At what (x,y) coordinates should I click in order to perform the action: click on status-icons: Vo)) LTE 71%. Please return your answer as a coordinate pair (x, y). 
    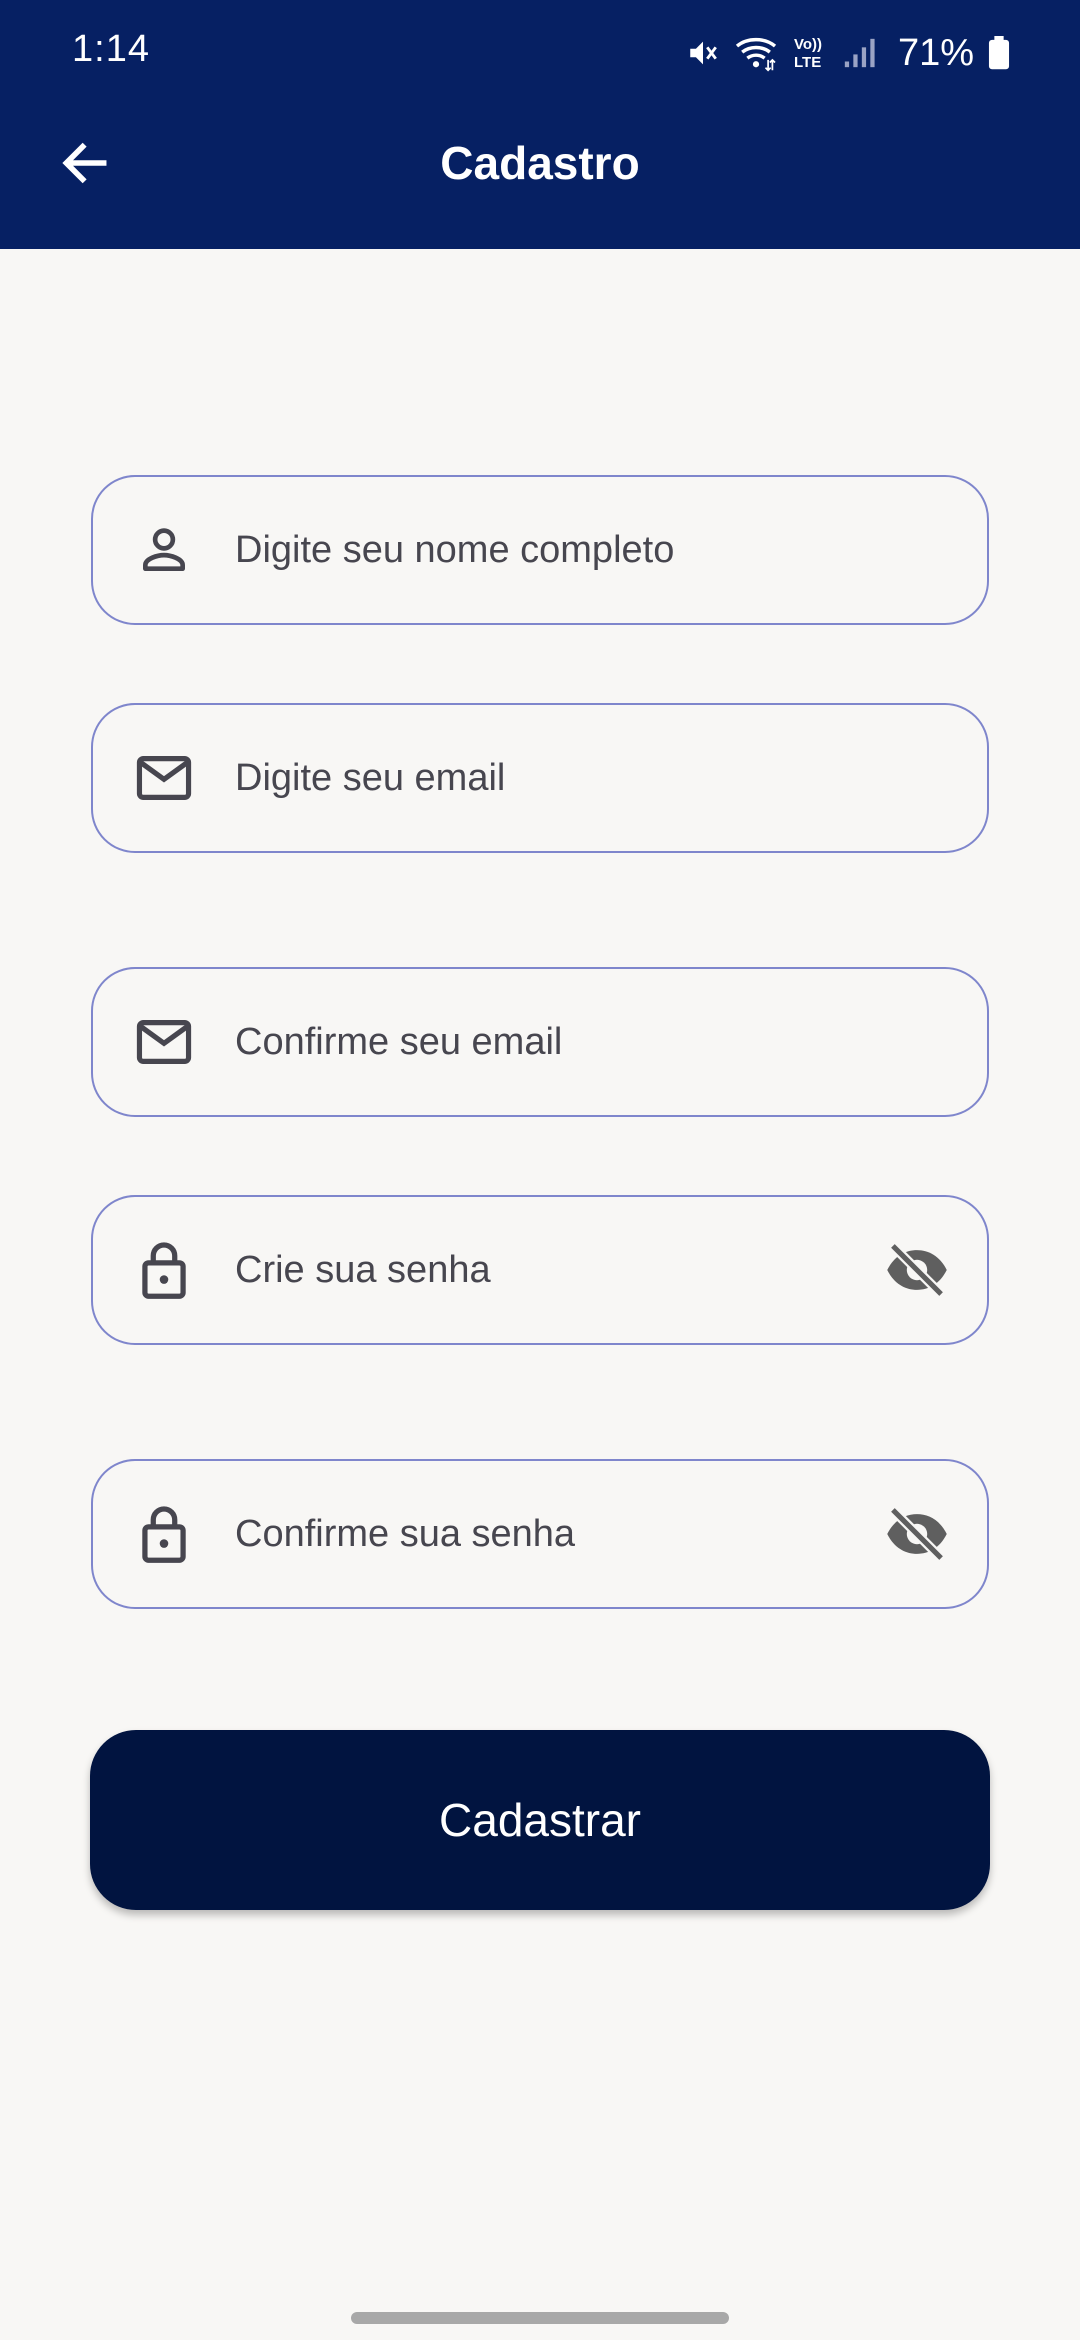
    Looking at the image, I should click on (848, 53).